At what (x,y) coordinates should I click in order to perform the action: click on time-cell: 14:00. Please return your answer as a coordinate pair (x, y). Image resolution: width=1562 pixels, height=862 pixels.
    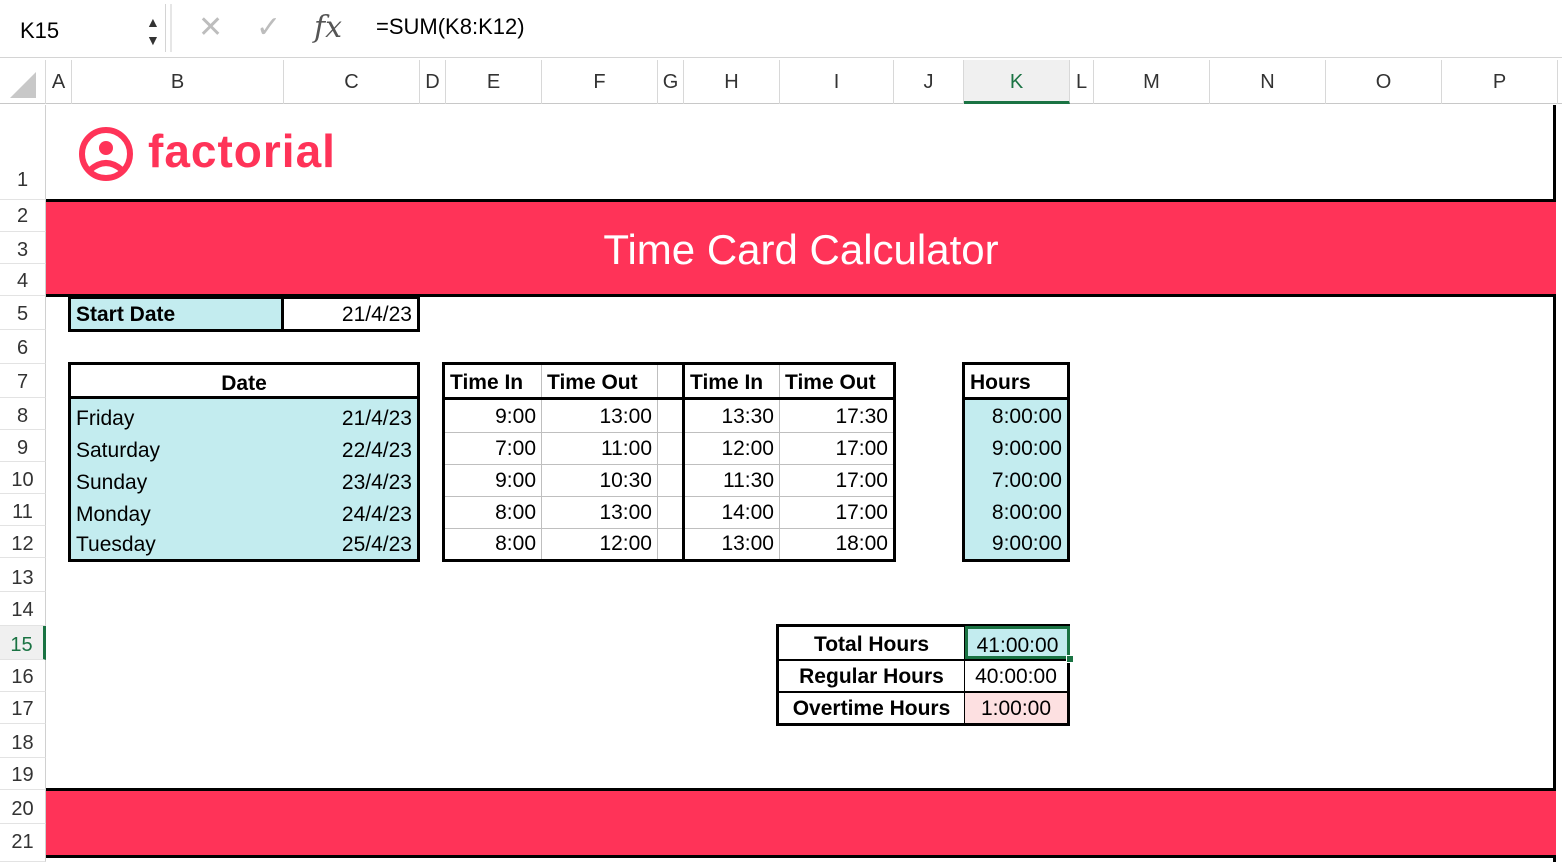
    Looking at the image, I should click on (732, 513).